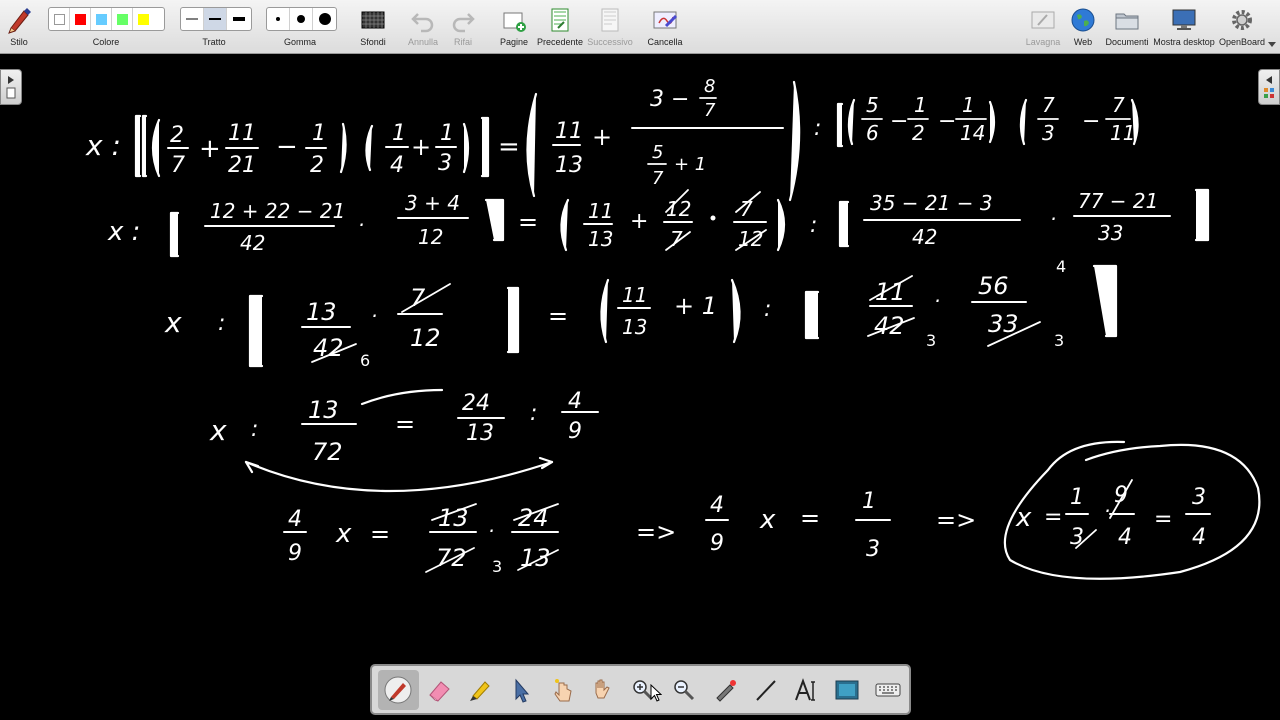  What do you see at coordinates (872, 105) in the screenshot?
I see `svg-text: 5` at bounding box center [872, 105].